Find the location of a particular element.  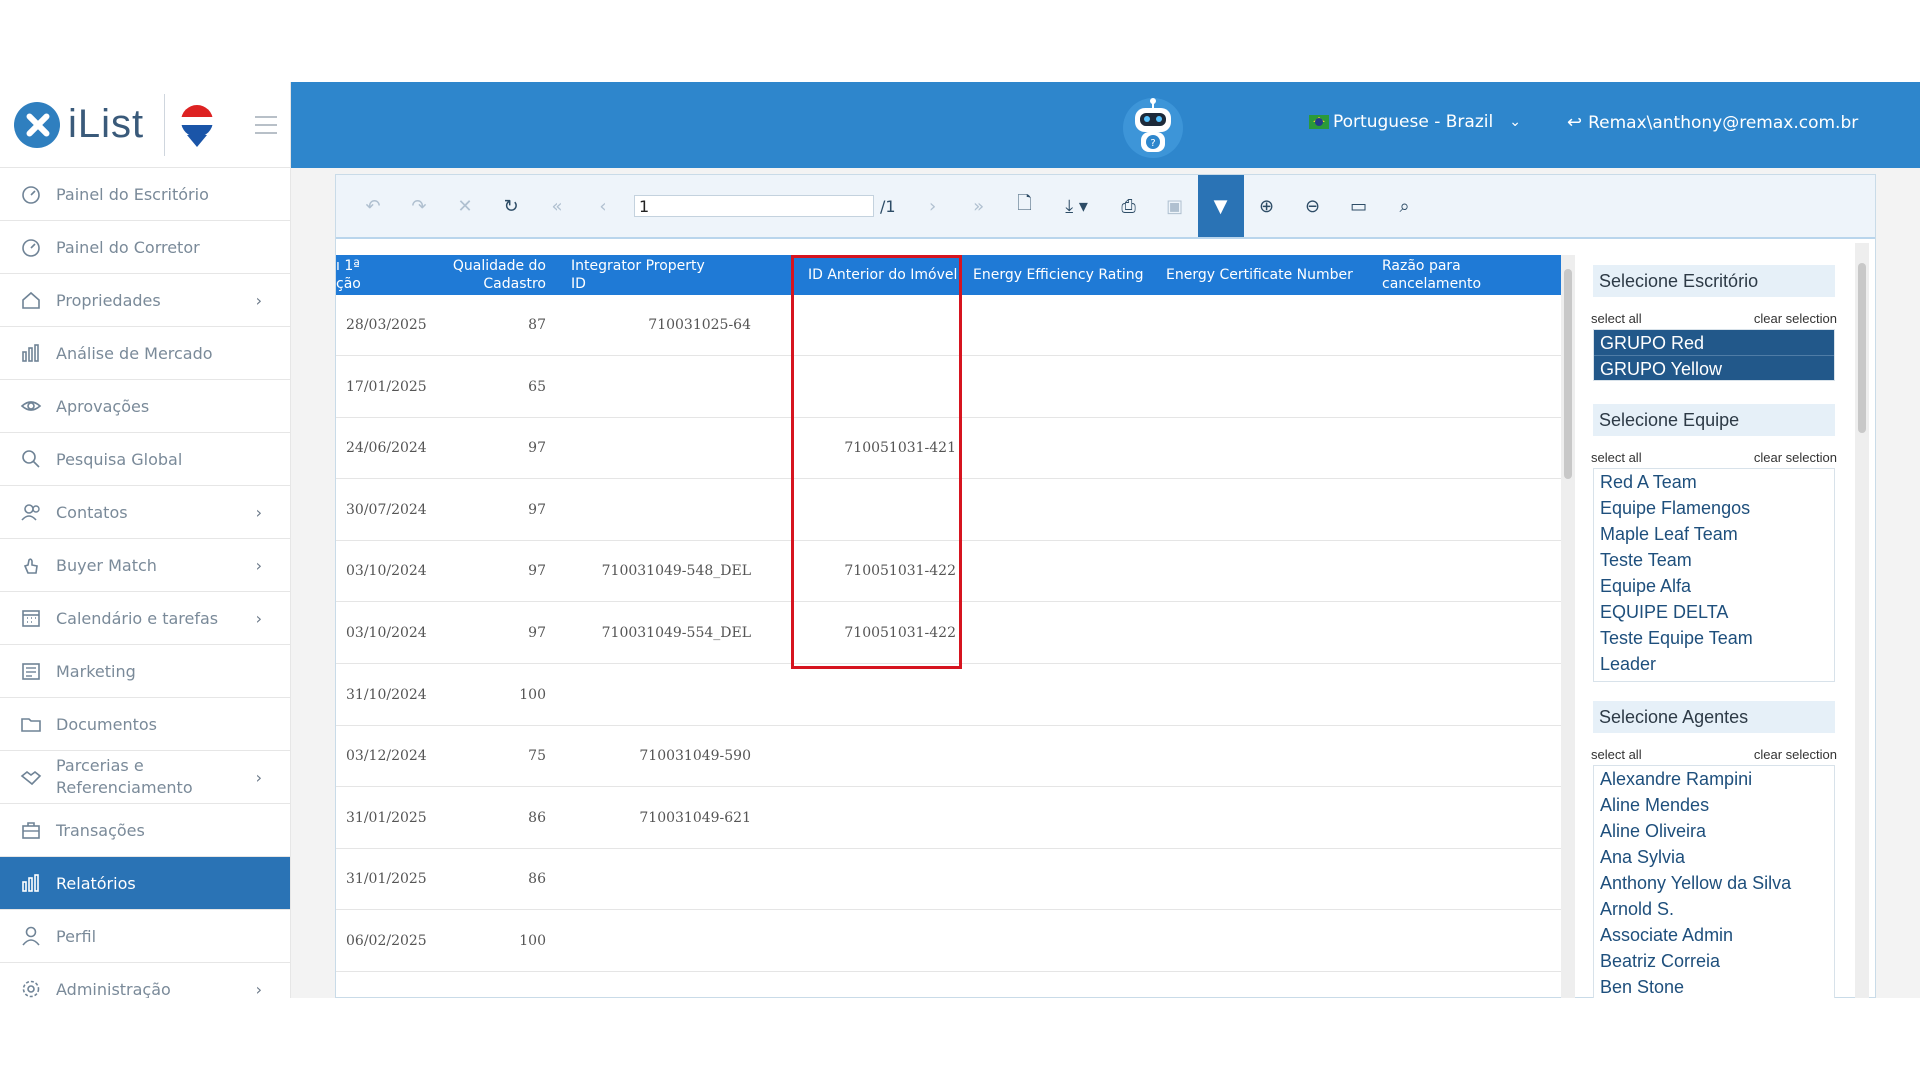

column-header-3: ID Anterior do Imóvel is located at coordinates (888, 275).